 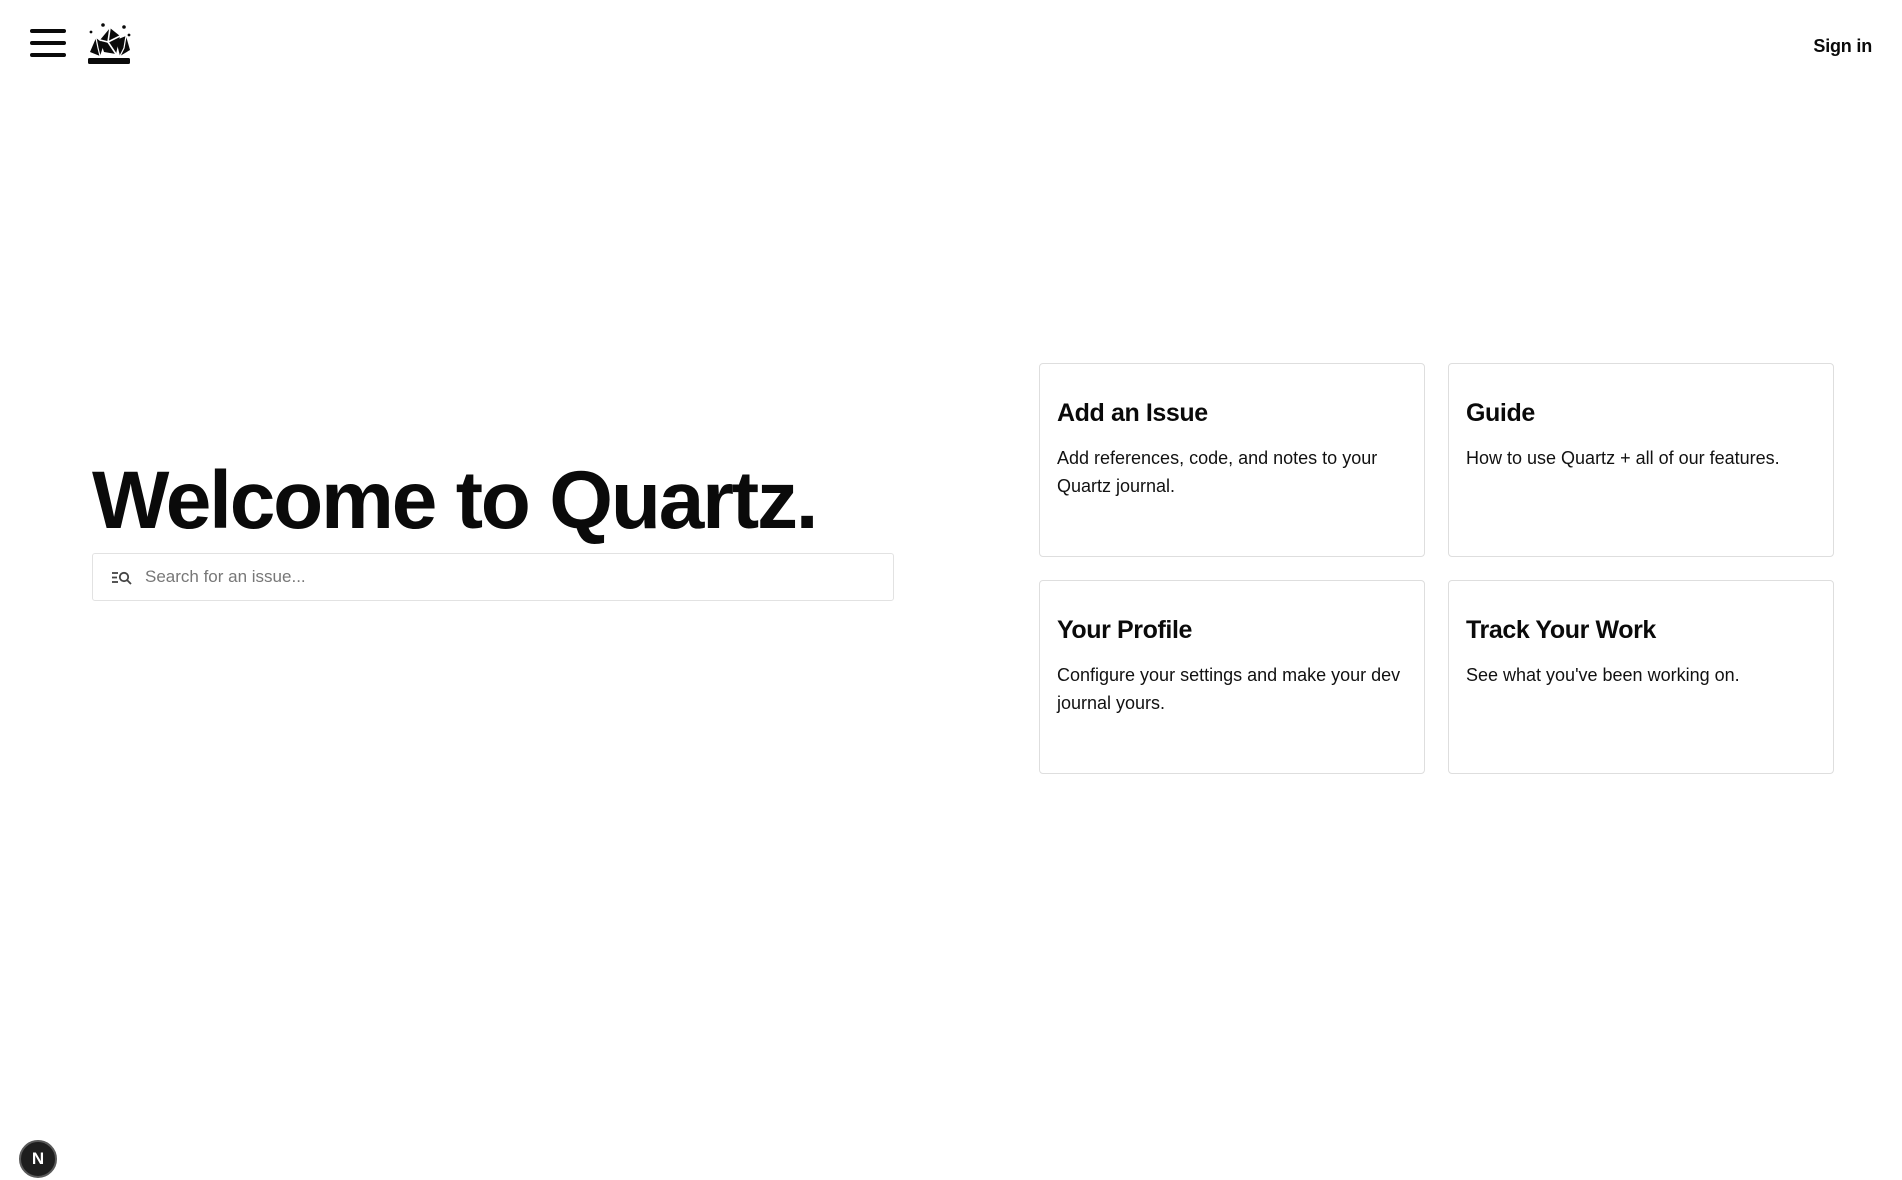 I want to click on hero-section: Welcome to Quartz., so click(x=493, y=528).